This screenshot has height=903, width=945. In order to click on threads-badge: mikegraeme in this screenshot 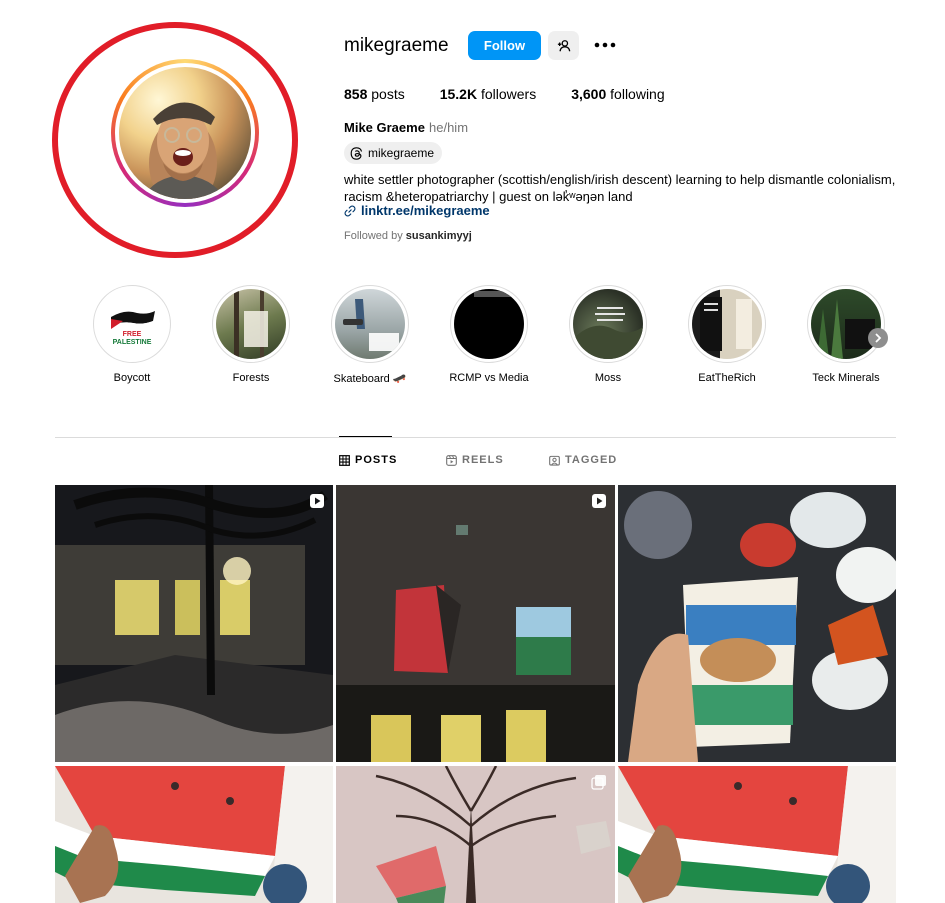, I will do `click(393, 153)`.